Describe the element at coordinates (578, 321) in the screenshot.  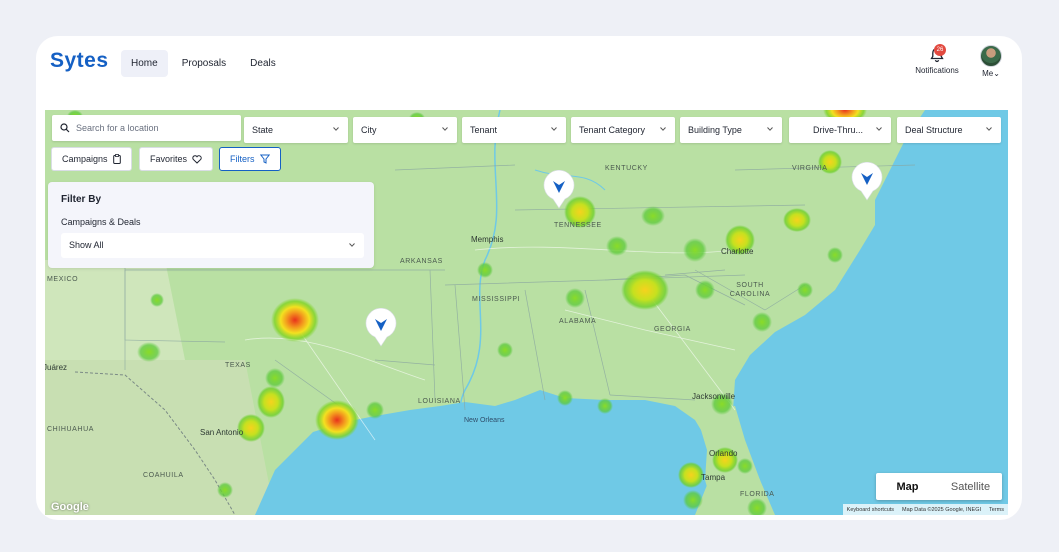
I see `state-label-alabama: ALABAMA` at that location.